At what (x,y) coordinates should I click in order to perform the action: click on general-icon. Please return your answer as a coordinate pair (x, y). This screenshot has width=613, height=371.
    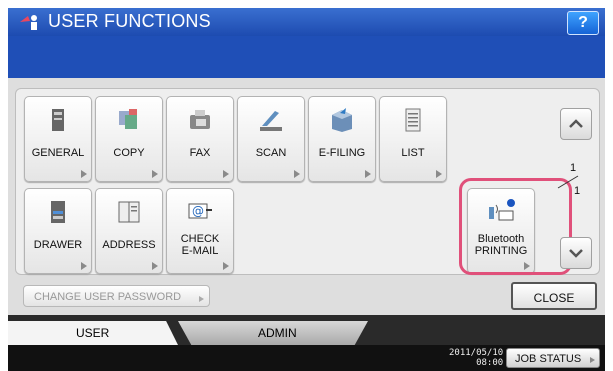
    Looking at the image, I should click on (58, 120).